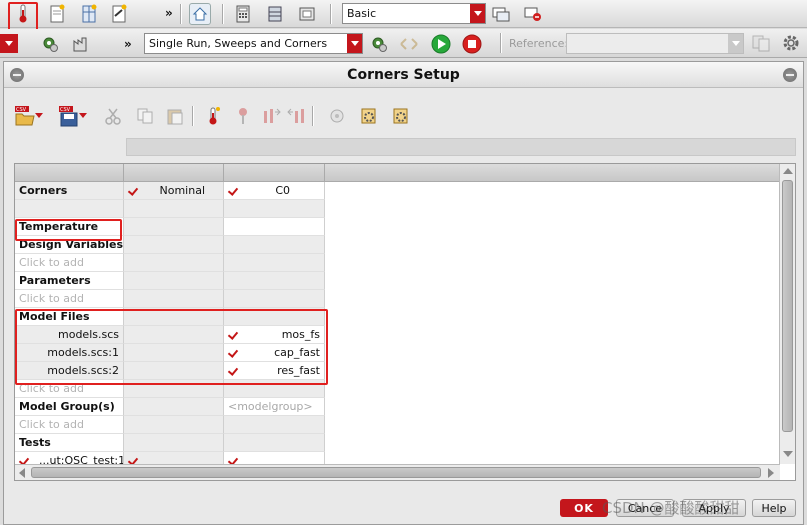  I want to click on vertical-scrollbar, so click(787, 314).